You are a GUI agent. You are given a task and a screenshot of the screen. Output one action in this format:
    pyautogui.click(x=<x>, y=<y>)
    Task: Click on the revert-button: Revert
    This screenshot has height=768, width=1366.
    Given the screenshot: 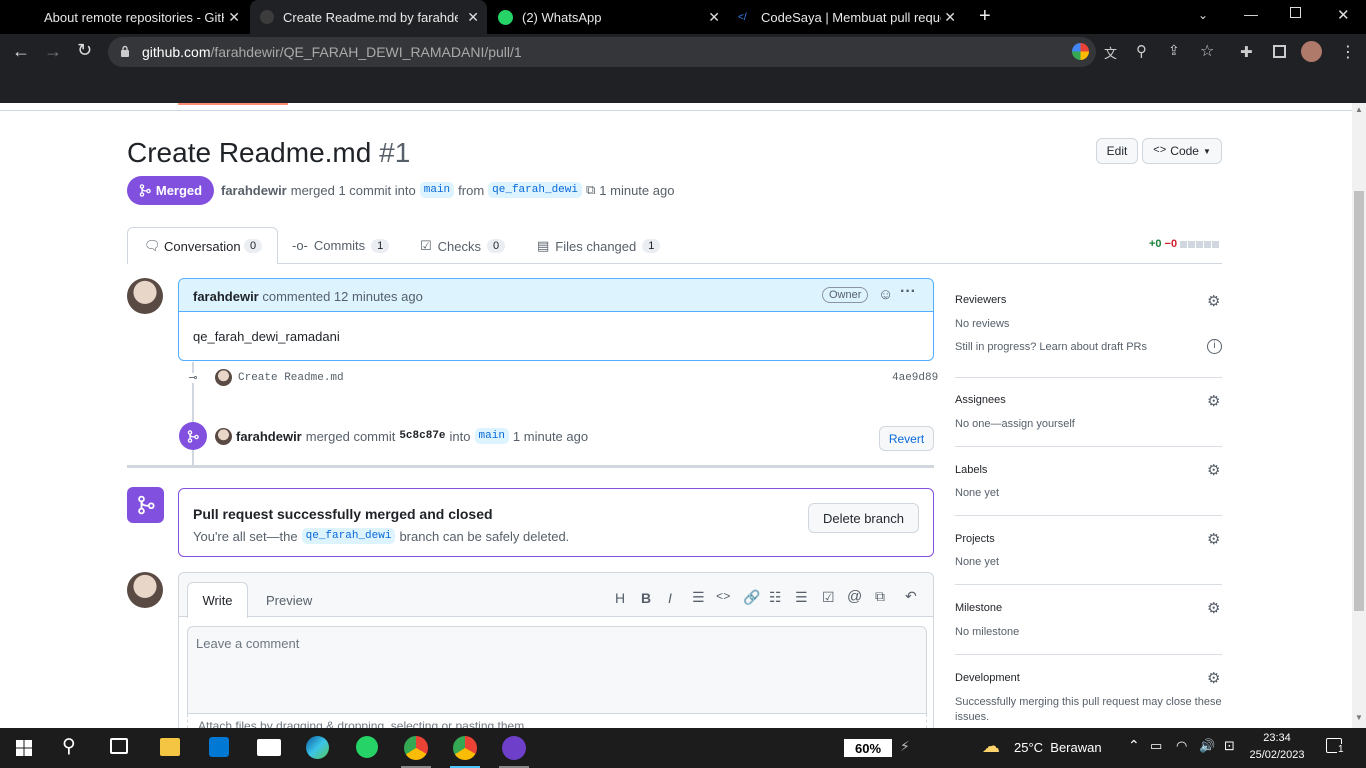 What is the action you would take?
    pyautogui.click(x=906, y=438)
    